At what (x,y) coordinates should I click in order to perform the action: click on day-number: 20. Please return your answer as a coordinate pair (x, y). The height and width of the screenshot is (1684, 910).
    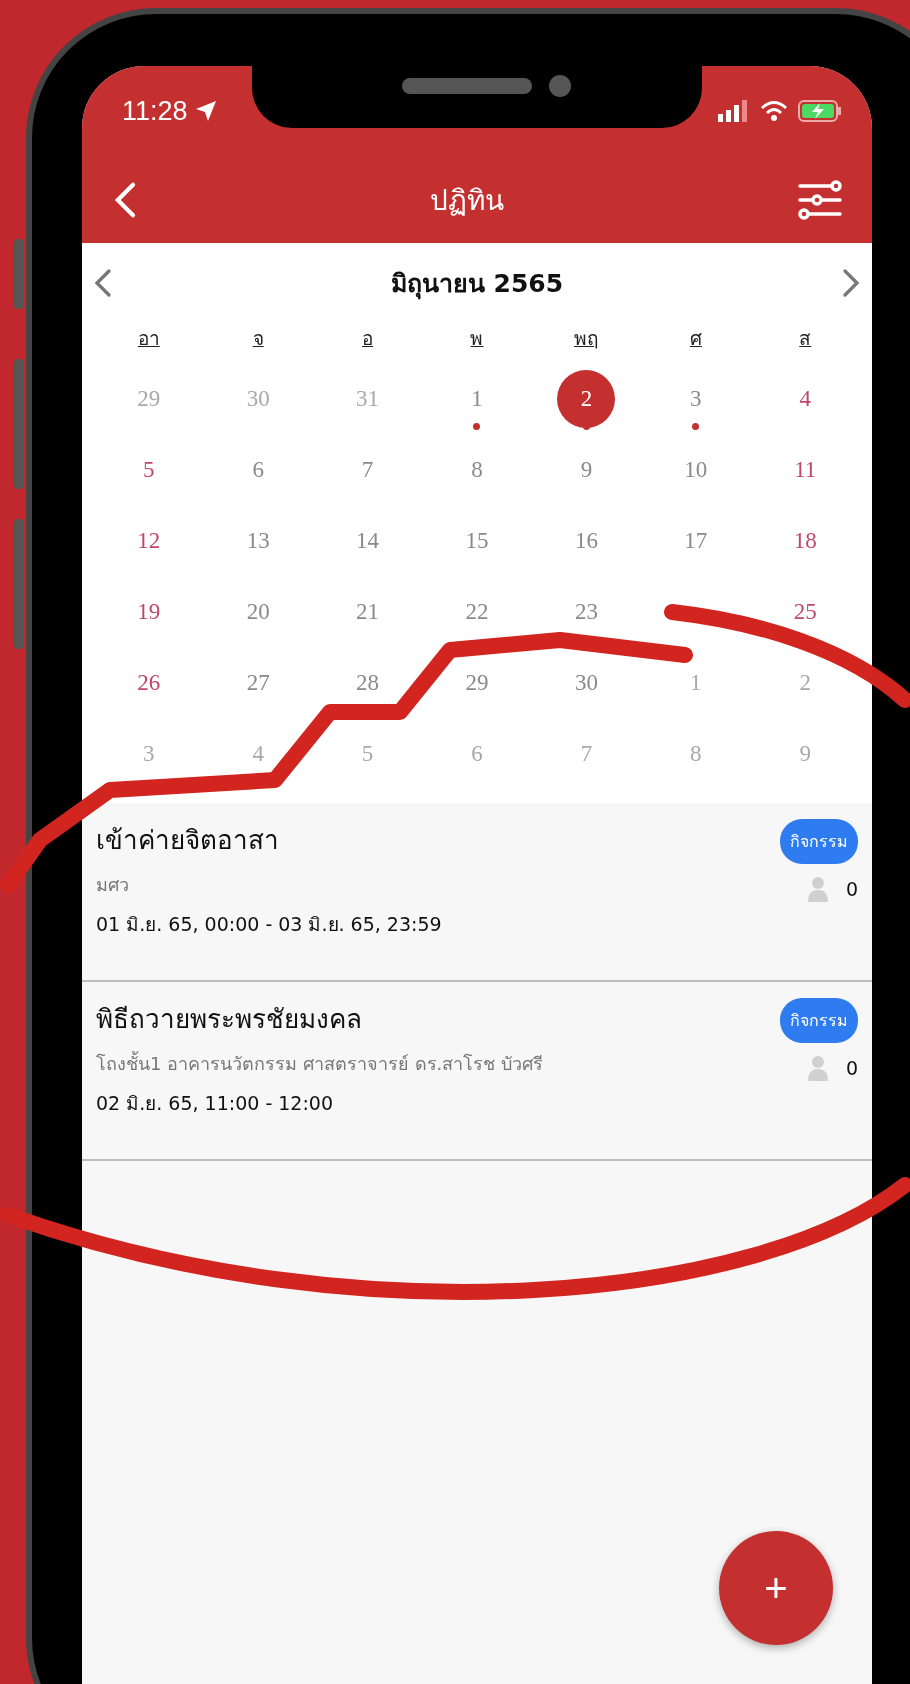
    Looking at the image, I should click on (258, 611).